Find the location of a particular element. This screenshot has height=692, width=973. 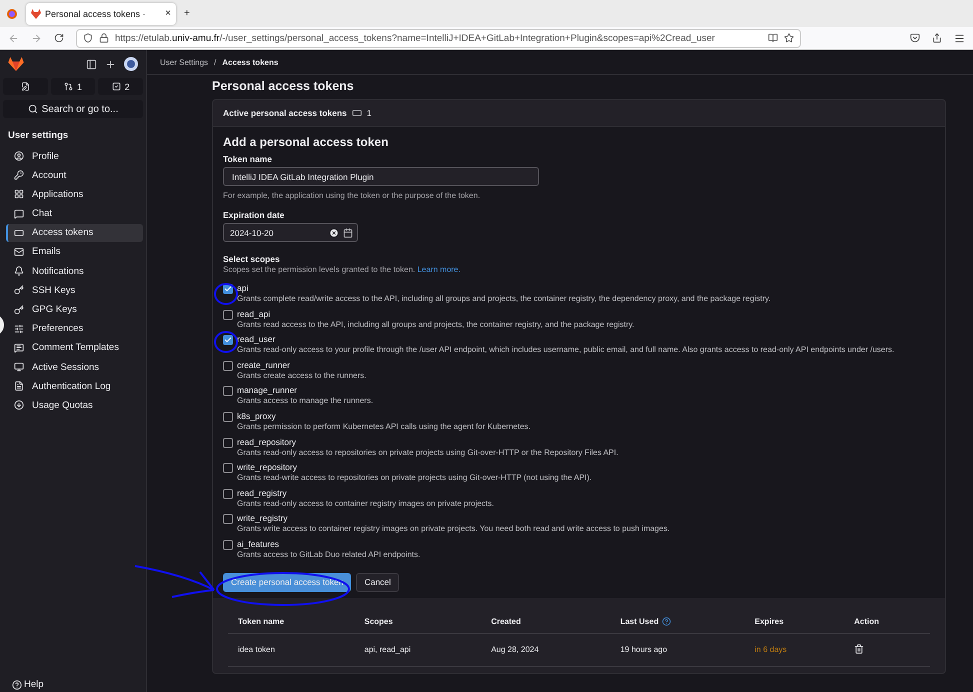

grid-icon is located at coordinates (19, 194).